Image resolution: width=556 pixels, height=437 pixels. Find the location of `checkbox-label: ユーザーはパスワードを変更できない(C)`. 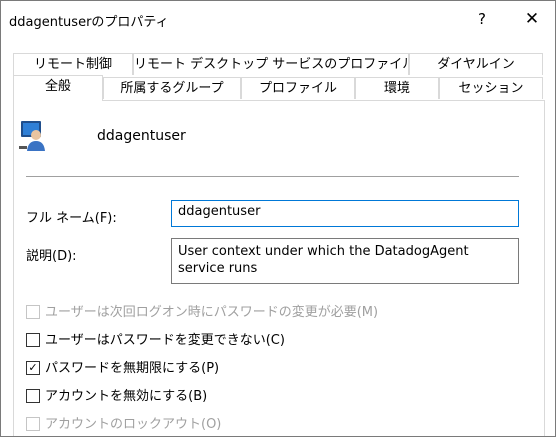

checkbox-label: ユーザーはパスワードを変更できない(C) is located at coordinates (165, 340).